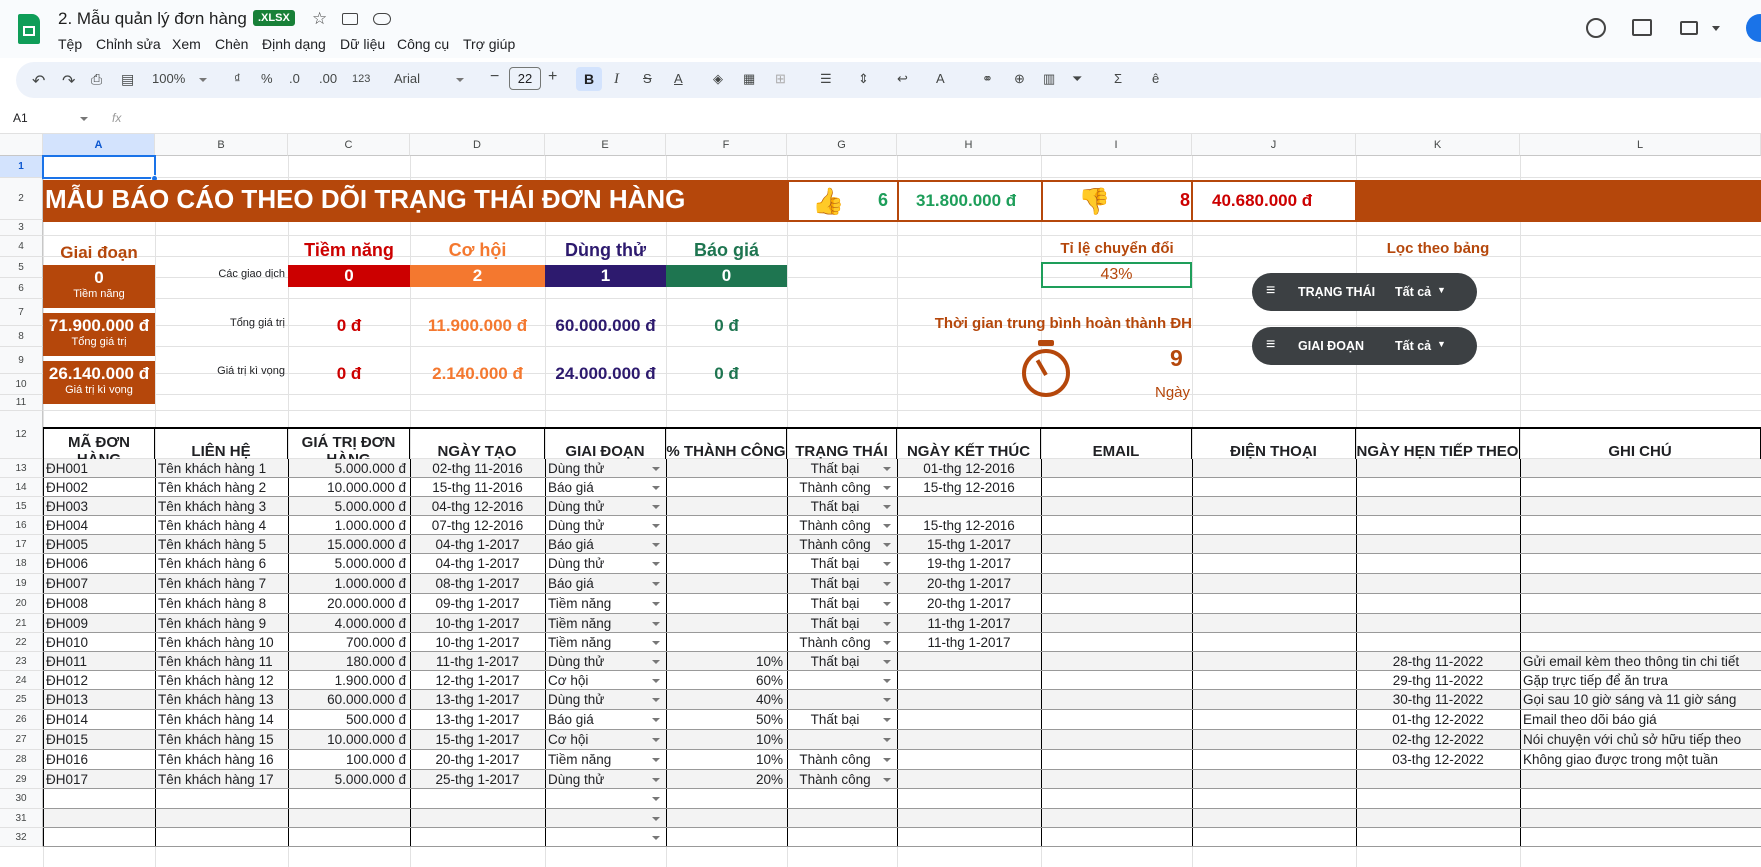 The image size is (1761, 867). Describe the element at coordinates (718, 79) in the screenshot. I see `fill-color-icon: ◈` at that location.